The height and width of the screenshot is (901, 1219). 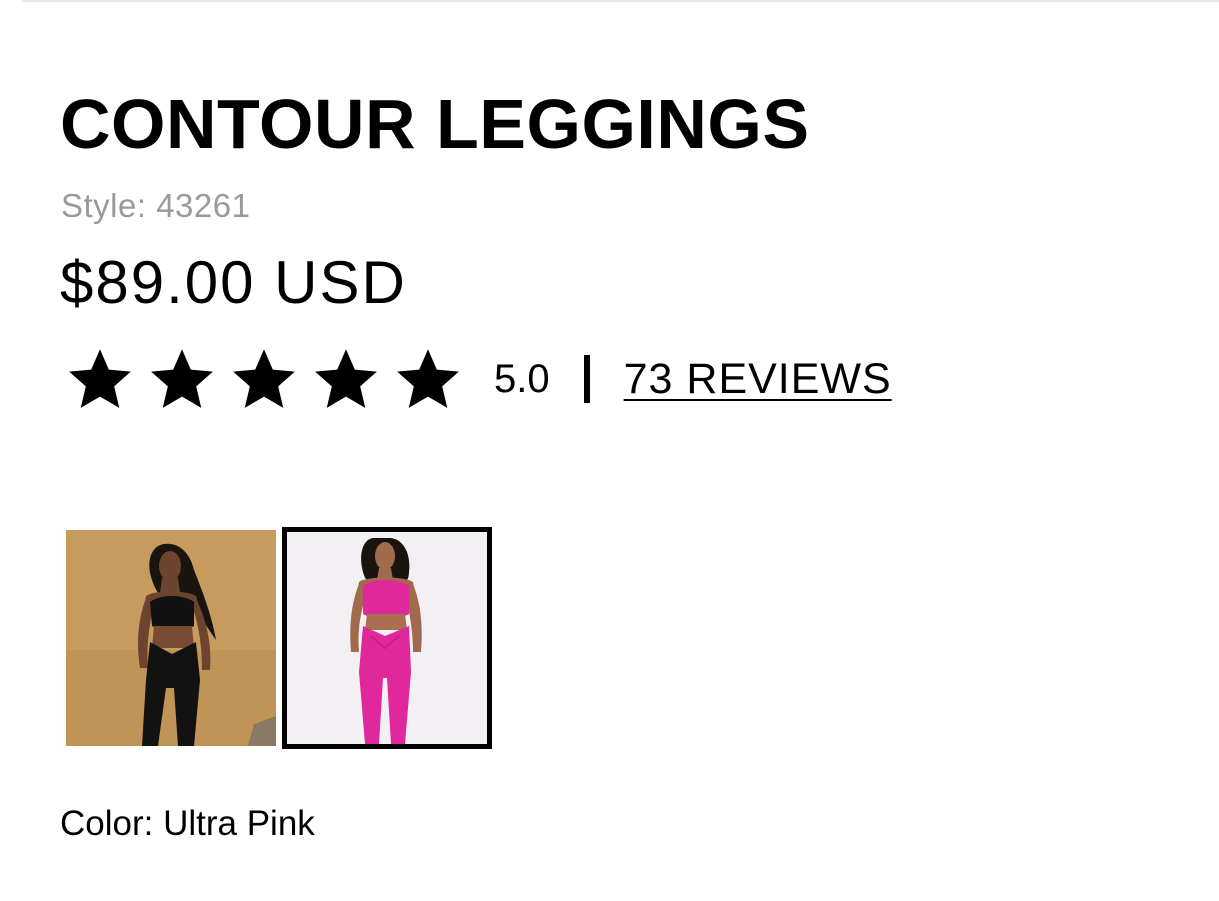 What do you see at coordinates (522, 379) in the screenshot?
I see `rating-value: 5.0` at bounding box center [522, 379].